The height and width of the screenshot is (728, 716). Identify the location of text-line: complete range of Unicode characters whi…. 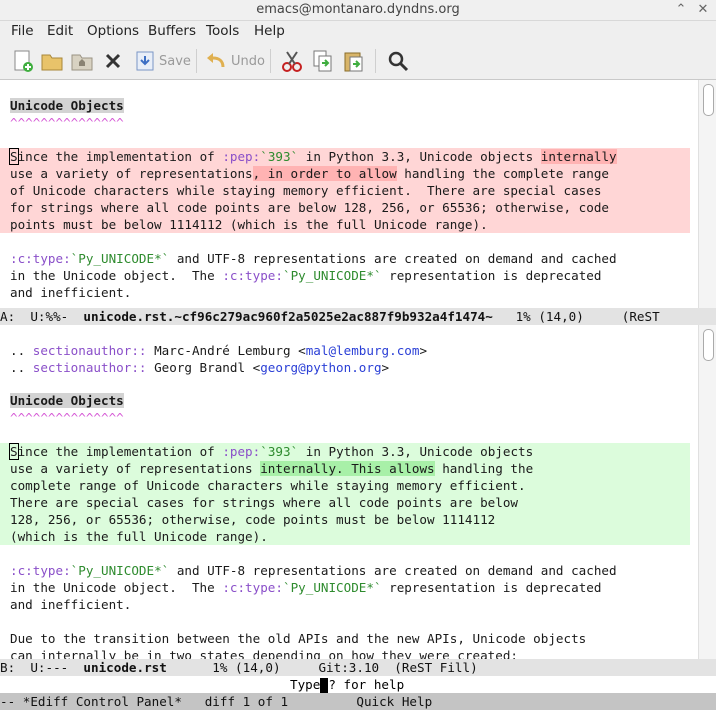
(268, 485).